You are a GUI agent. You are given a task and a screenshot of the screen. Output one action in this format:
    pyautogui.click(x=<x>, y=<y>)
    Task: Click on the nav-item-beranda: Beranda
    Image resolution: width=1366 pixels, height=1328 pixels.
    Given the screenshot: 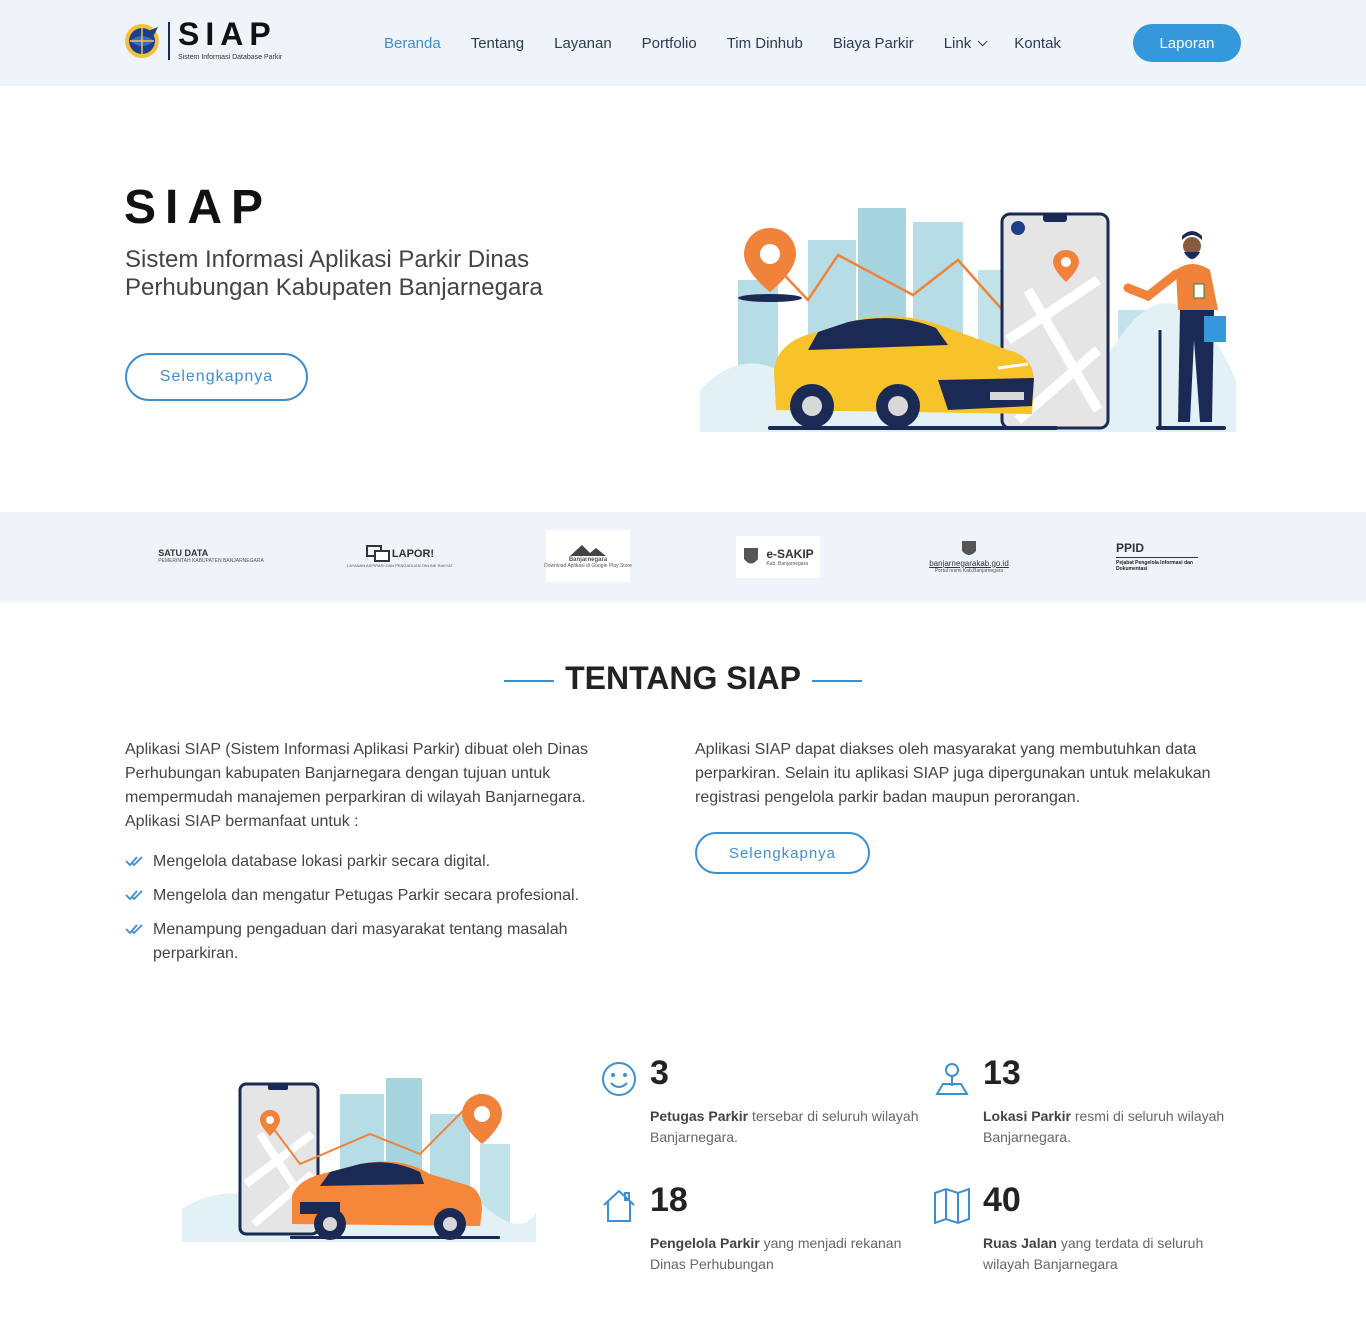 What is the action you would take?
    pyautogui.click(x=412, y=43)
    